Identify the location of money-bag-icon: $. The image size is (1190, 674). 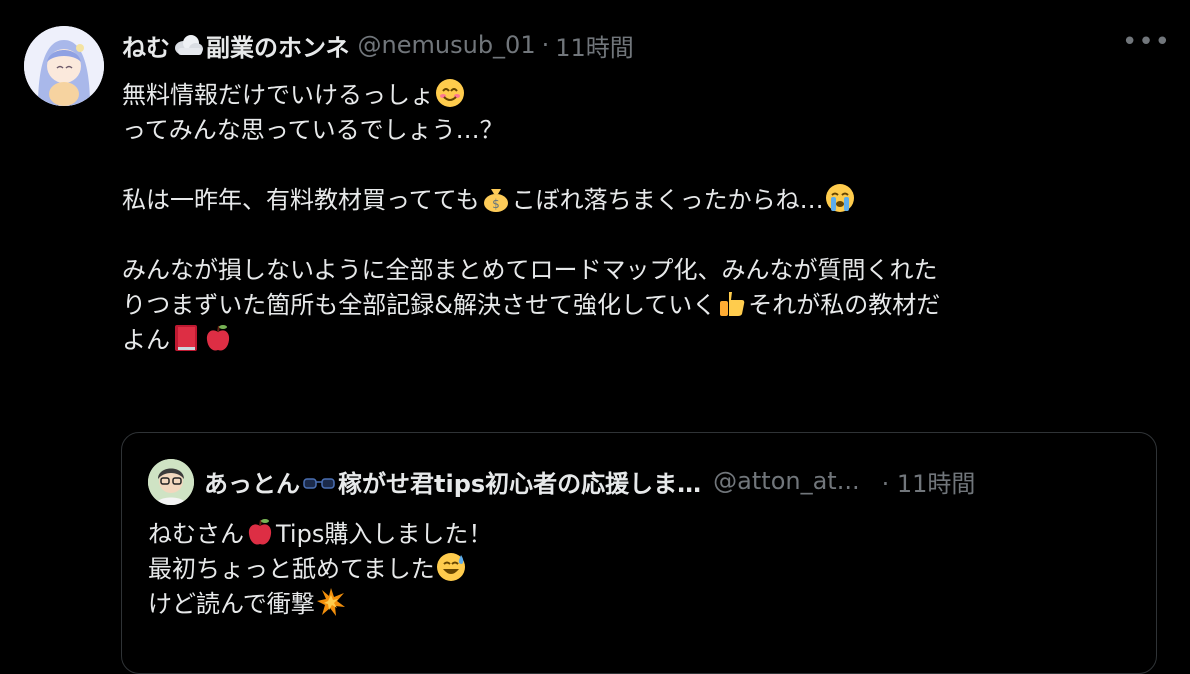
(496, 198).